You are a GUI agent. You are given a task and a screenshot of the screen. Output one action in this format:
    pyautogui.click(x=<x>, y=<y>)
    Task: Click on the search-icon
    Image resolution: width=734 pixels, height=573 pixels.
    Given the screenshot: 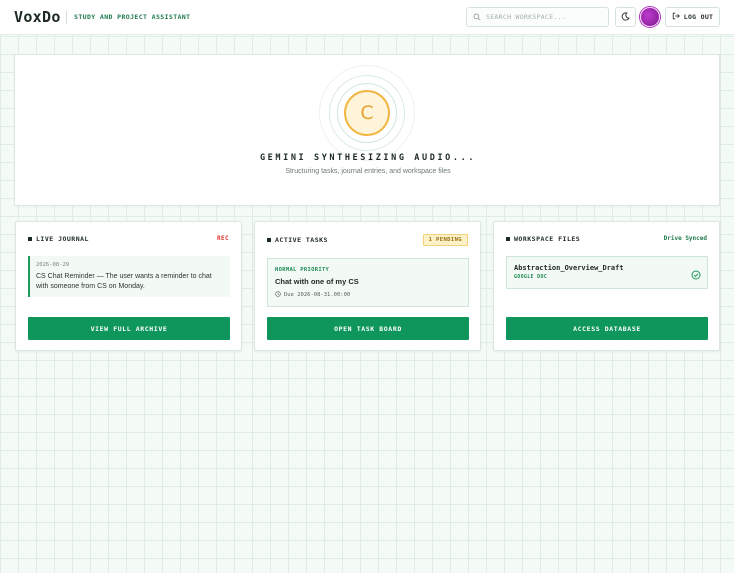 What is the action you would take?
    pyautogui.click(x=477, y=17)
    